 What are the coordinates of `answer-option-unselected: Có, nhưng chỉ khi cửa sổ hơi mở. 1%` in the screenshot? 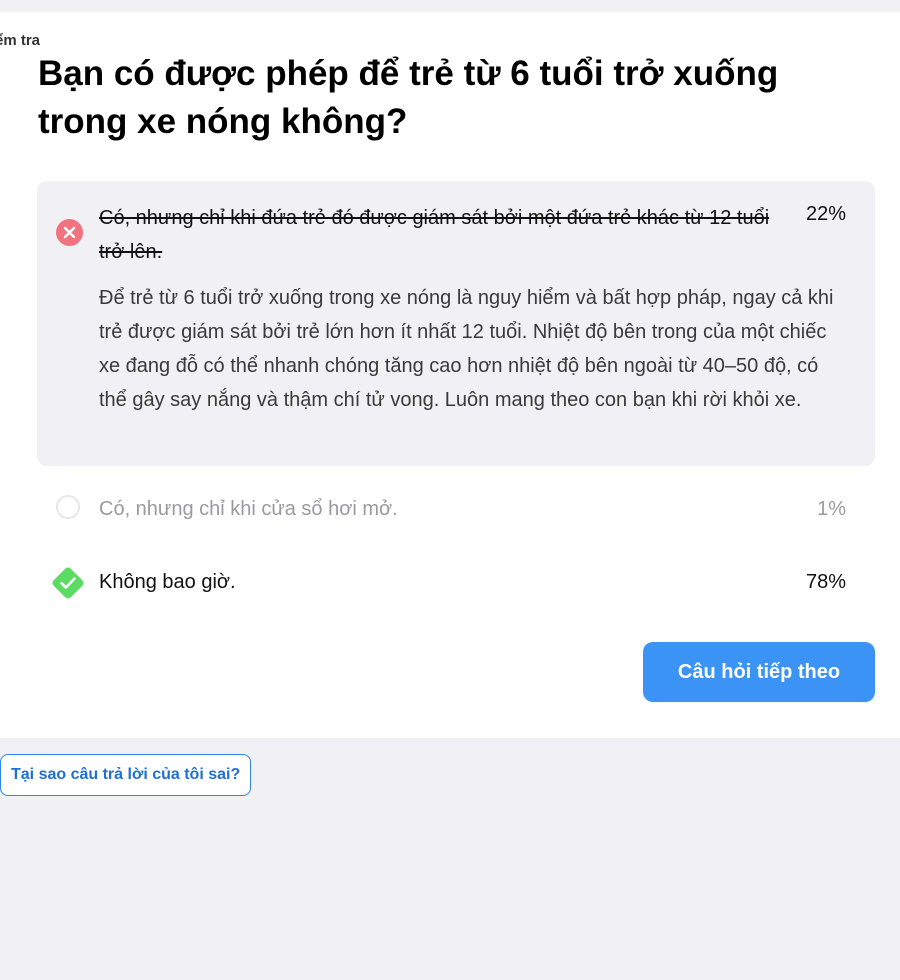 It's located at (456, 509).